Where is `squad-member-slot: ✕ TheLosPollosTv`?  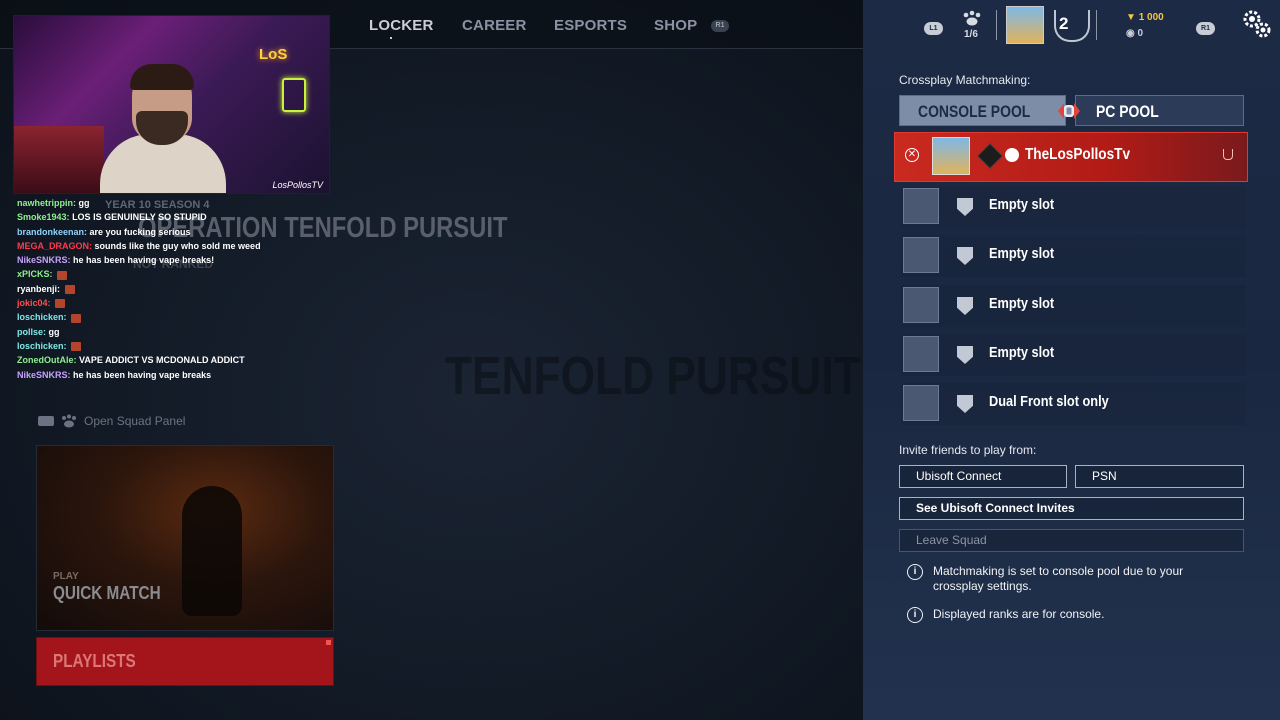 squad-member-slot: ✕ TheLosPollosTv is located at coordinates (1071, 157).